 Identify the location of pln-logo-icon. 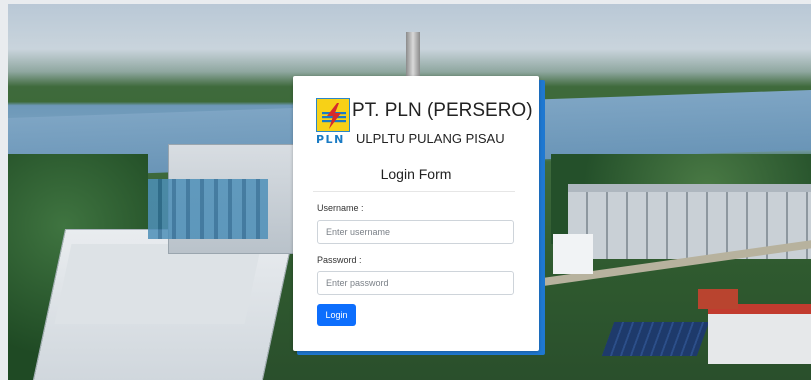
(333, 115).